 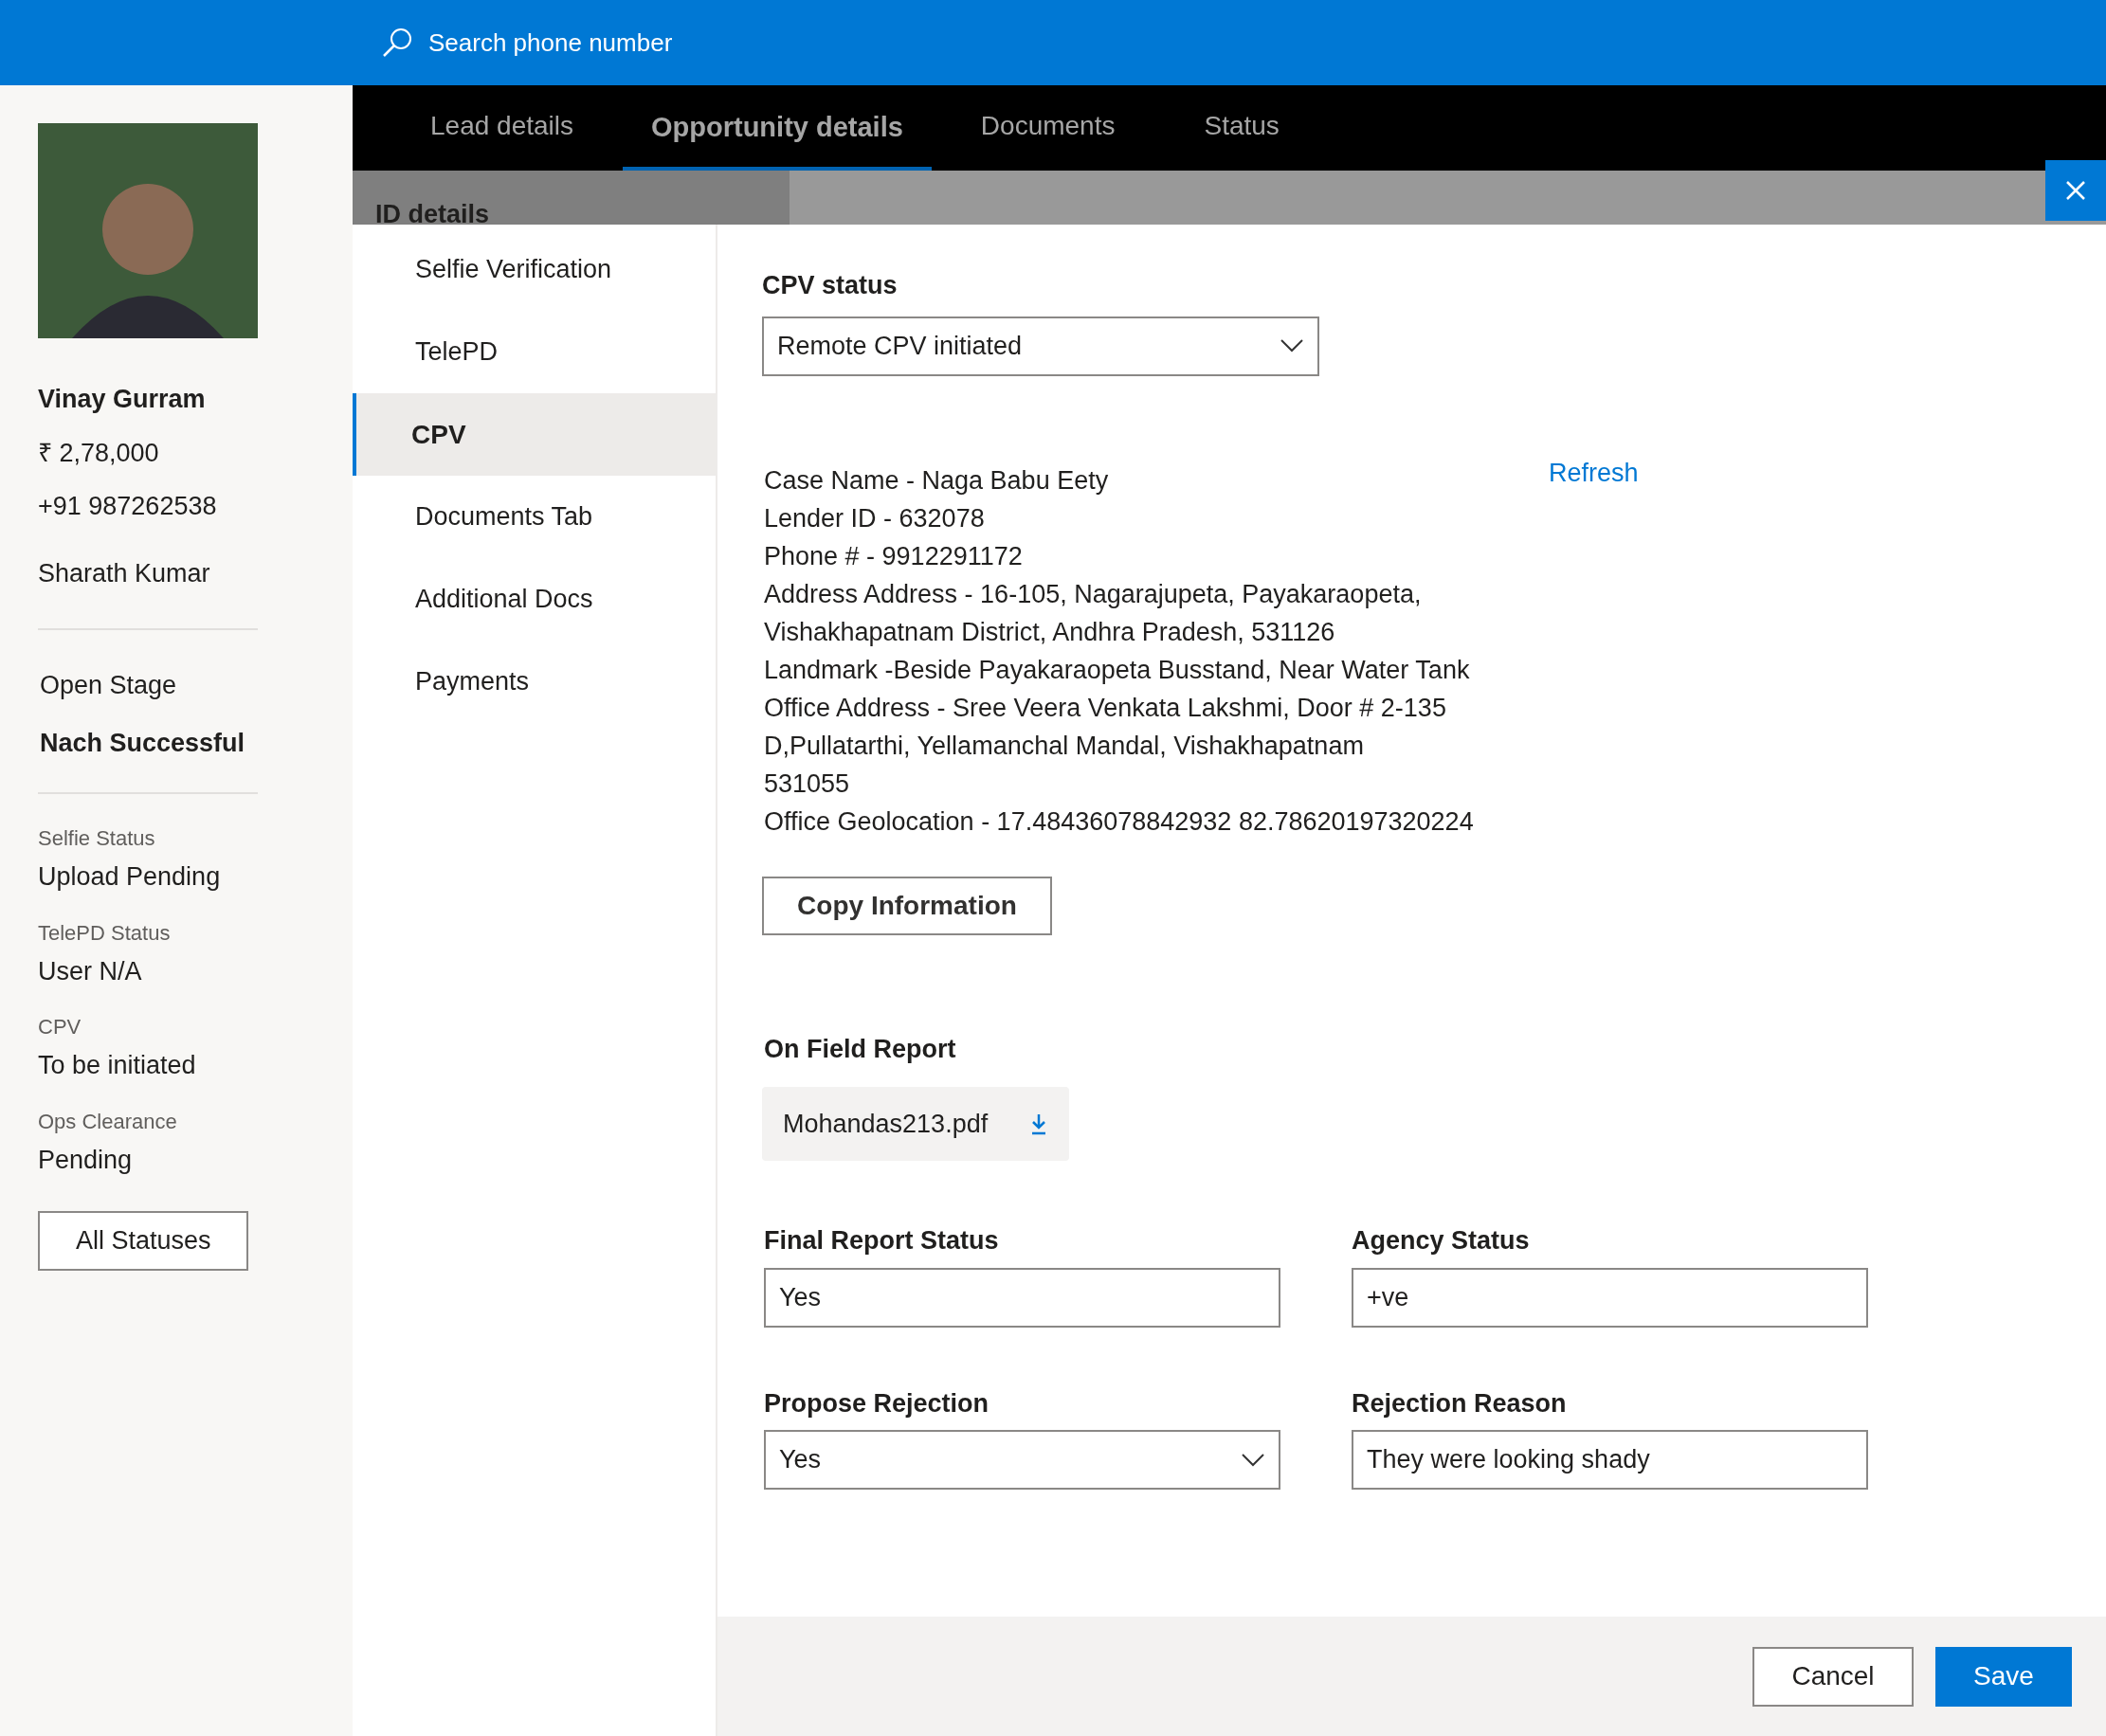 What do you see at coordinates (534, 434) in the screenshot?
I see `nav-item: CPV` at bounding box center [534, 434].